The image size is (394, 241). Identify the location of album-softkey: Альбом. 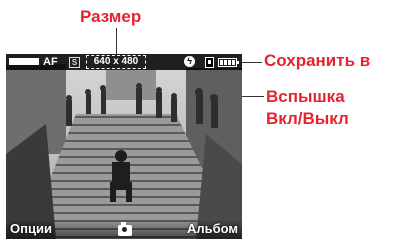
(212, 228).